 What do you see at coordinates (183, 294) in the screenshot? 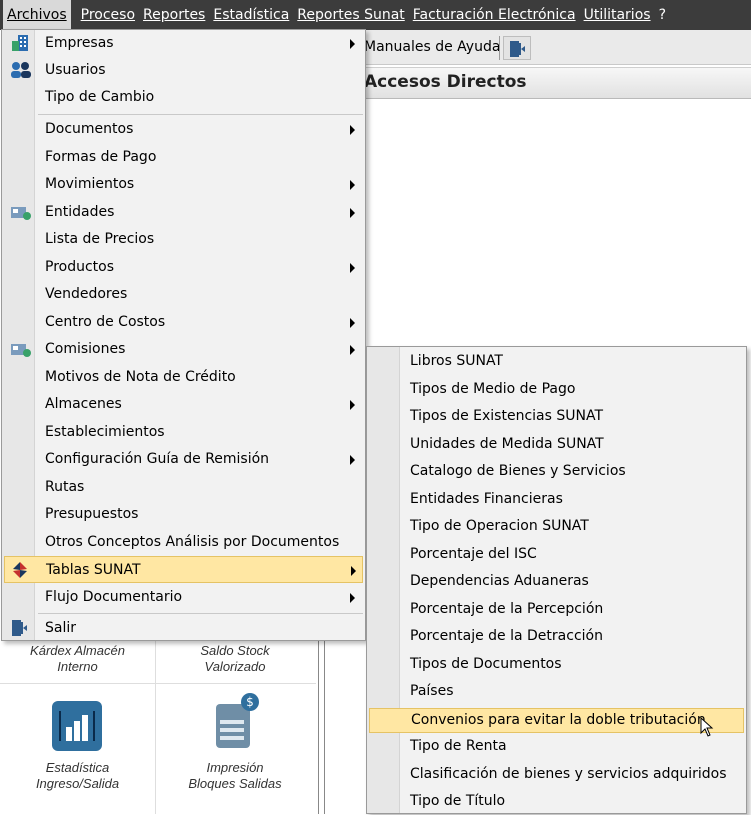
I see `menu-item-vendedores: Vendedores` at bounding box center [183, 294].